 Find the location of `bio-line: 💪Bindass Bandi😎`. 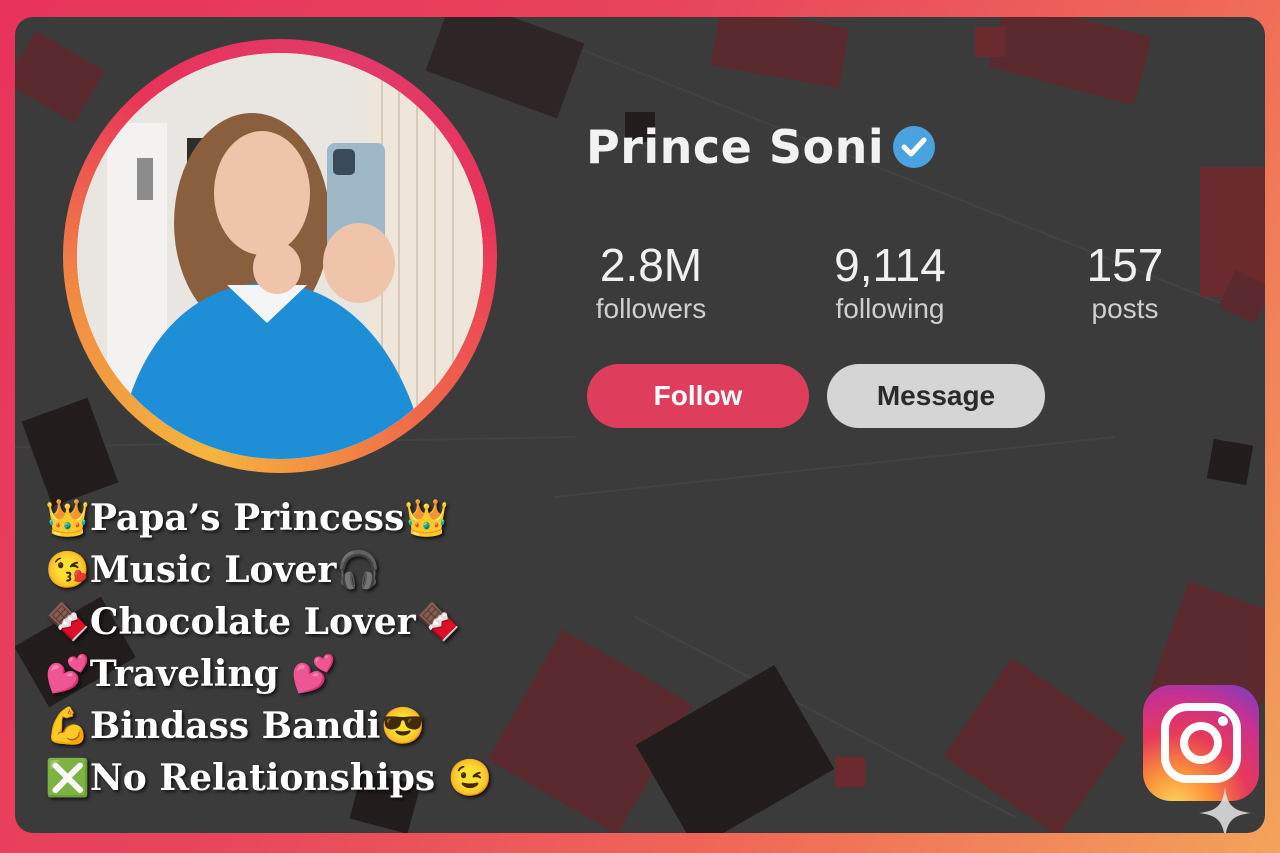

bio-line: 💪Bindass Bandi😎 is located at coordinates (235, 726).